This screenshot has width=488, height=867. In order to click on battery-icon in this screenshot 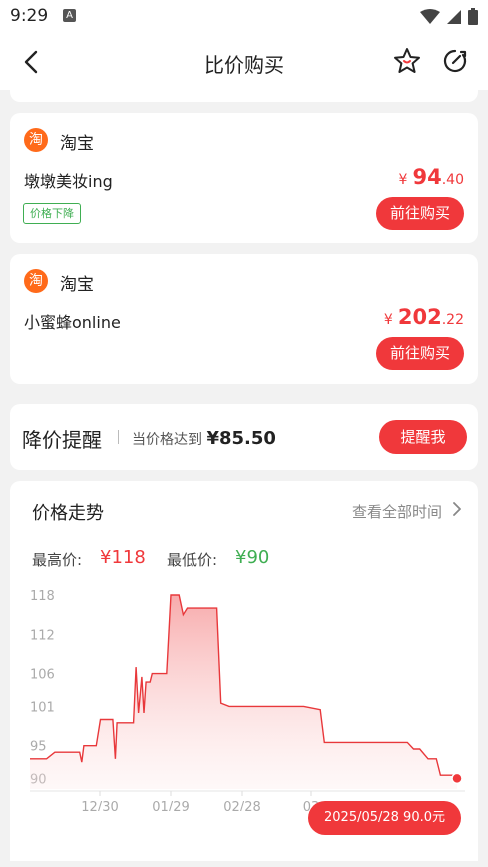, I will do `click(473, 16)`.